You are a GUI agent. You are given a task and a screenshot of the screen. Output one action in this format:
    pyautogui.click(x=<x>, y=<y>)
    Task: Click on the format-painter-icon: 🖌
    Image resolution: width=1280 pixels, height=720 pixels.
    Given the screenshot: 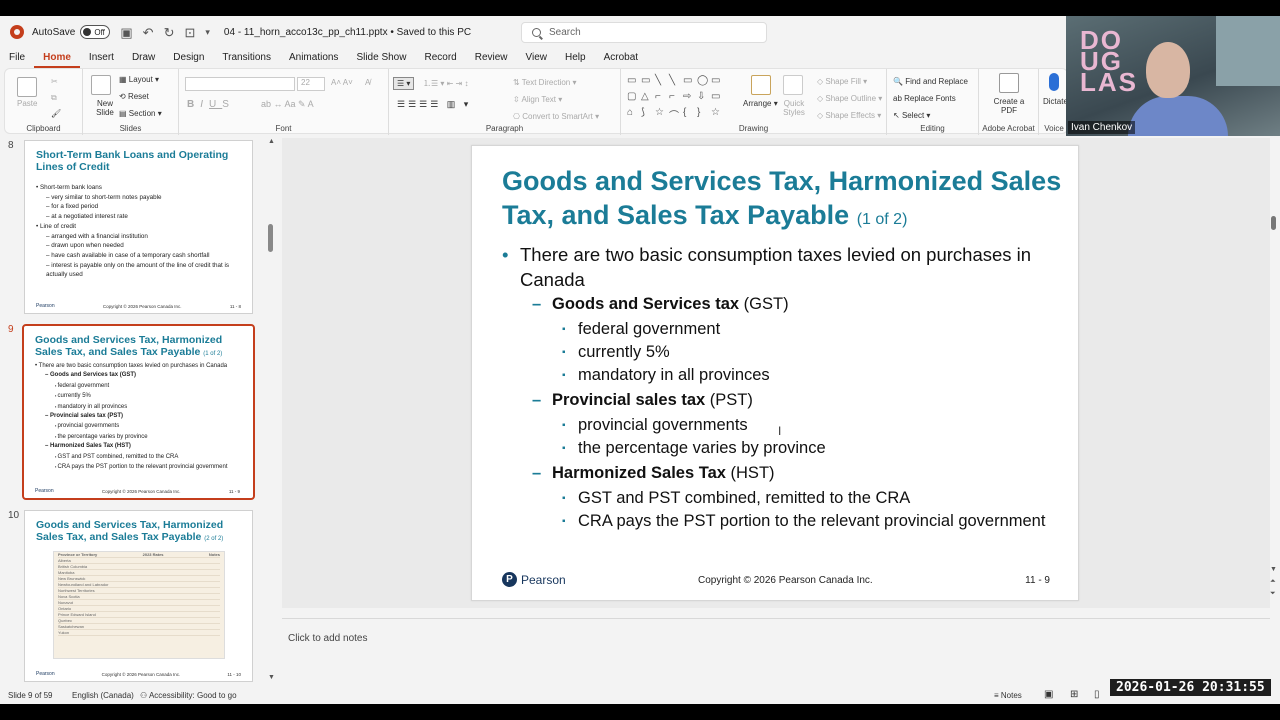 What is the action you would take?
    pyautogui.click(x=56, y=113)
    